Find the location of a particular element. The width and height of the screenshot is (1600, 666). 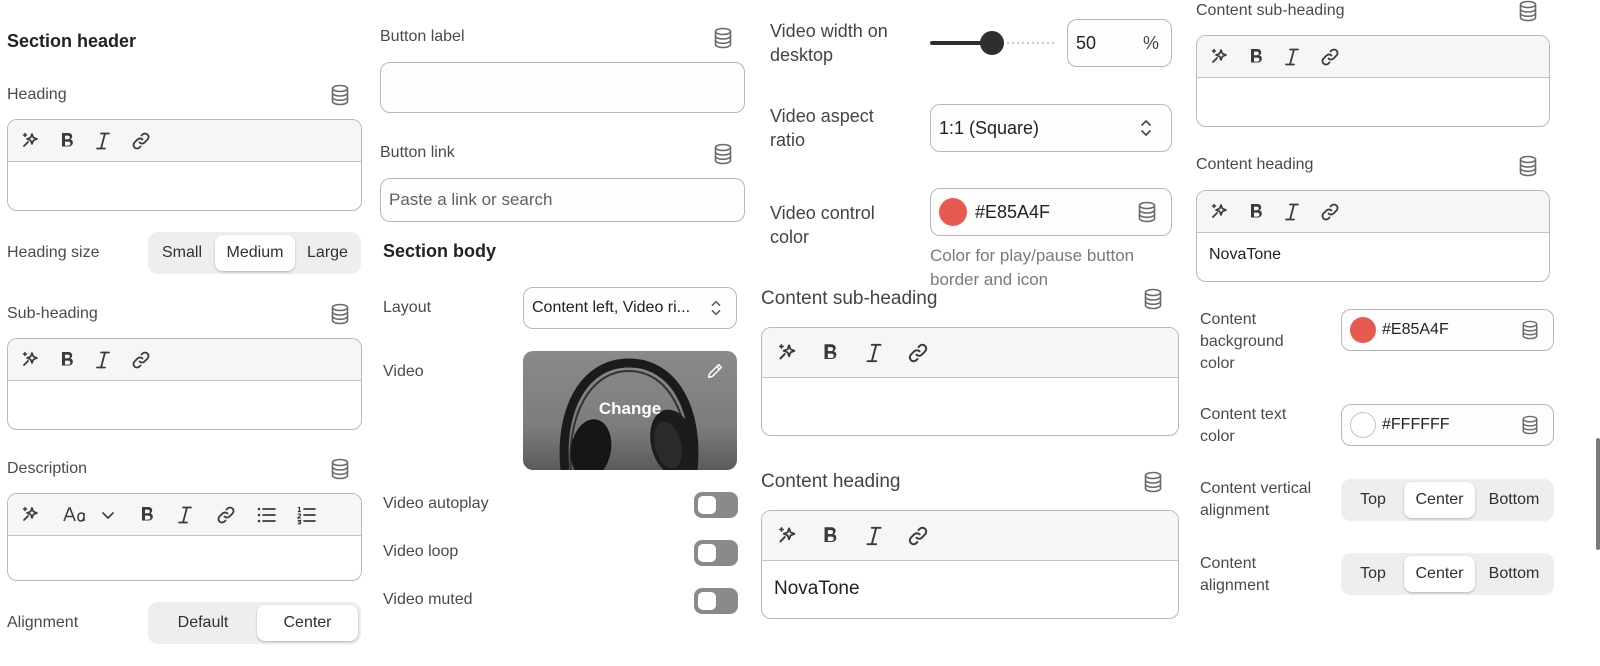

bullet-list-icon is located at coordinates (266, 515).